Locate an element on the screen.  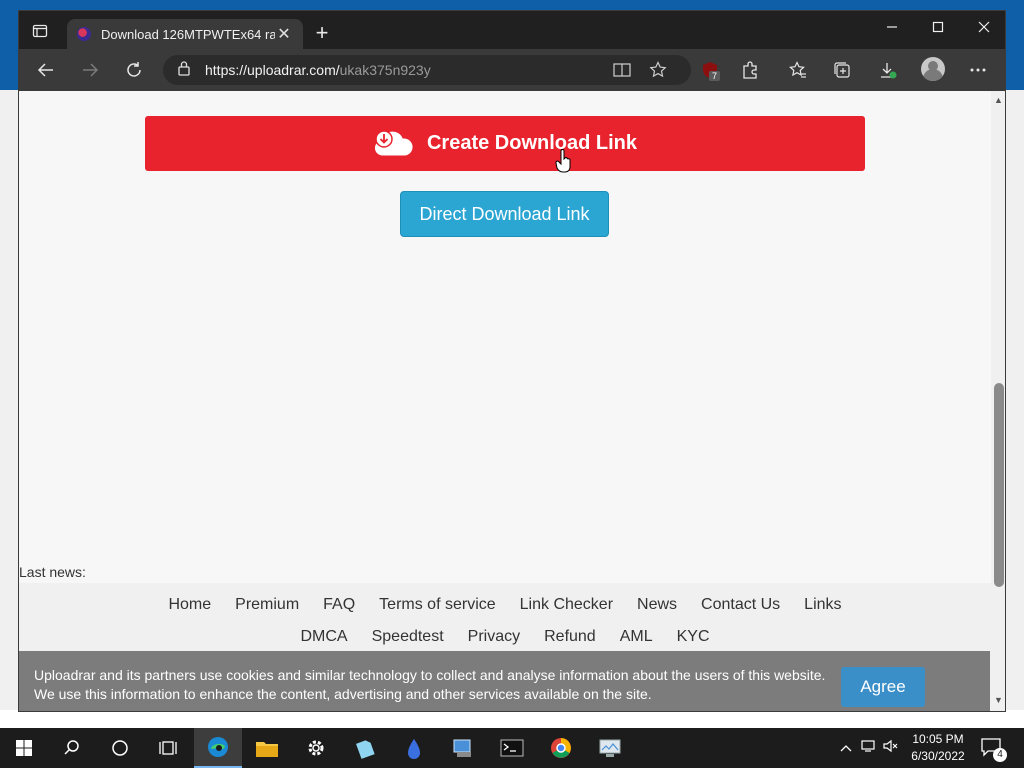
background-window-bottom is located at coordinates (512, 719).